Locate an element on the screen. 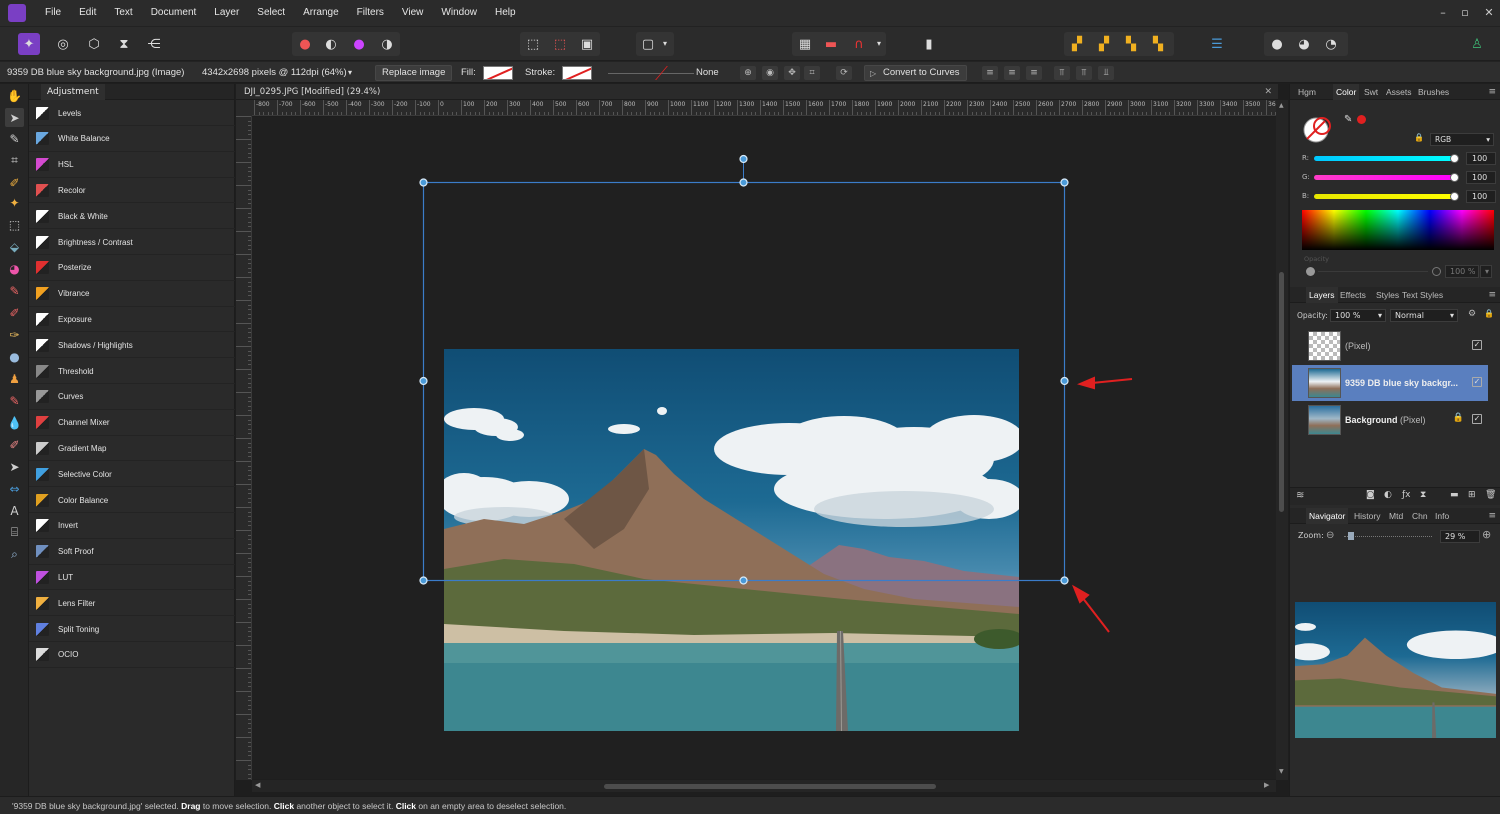 The width and height of the screenshot is (1500, 814). layer-locked-icon: 🔒 is located at coordinates (1458, 418).